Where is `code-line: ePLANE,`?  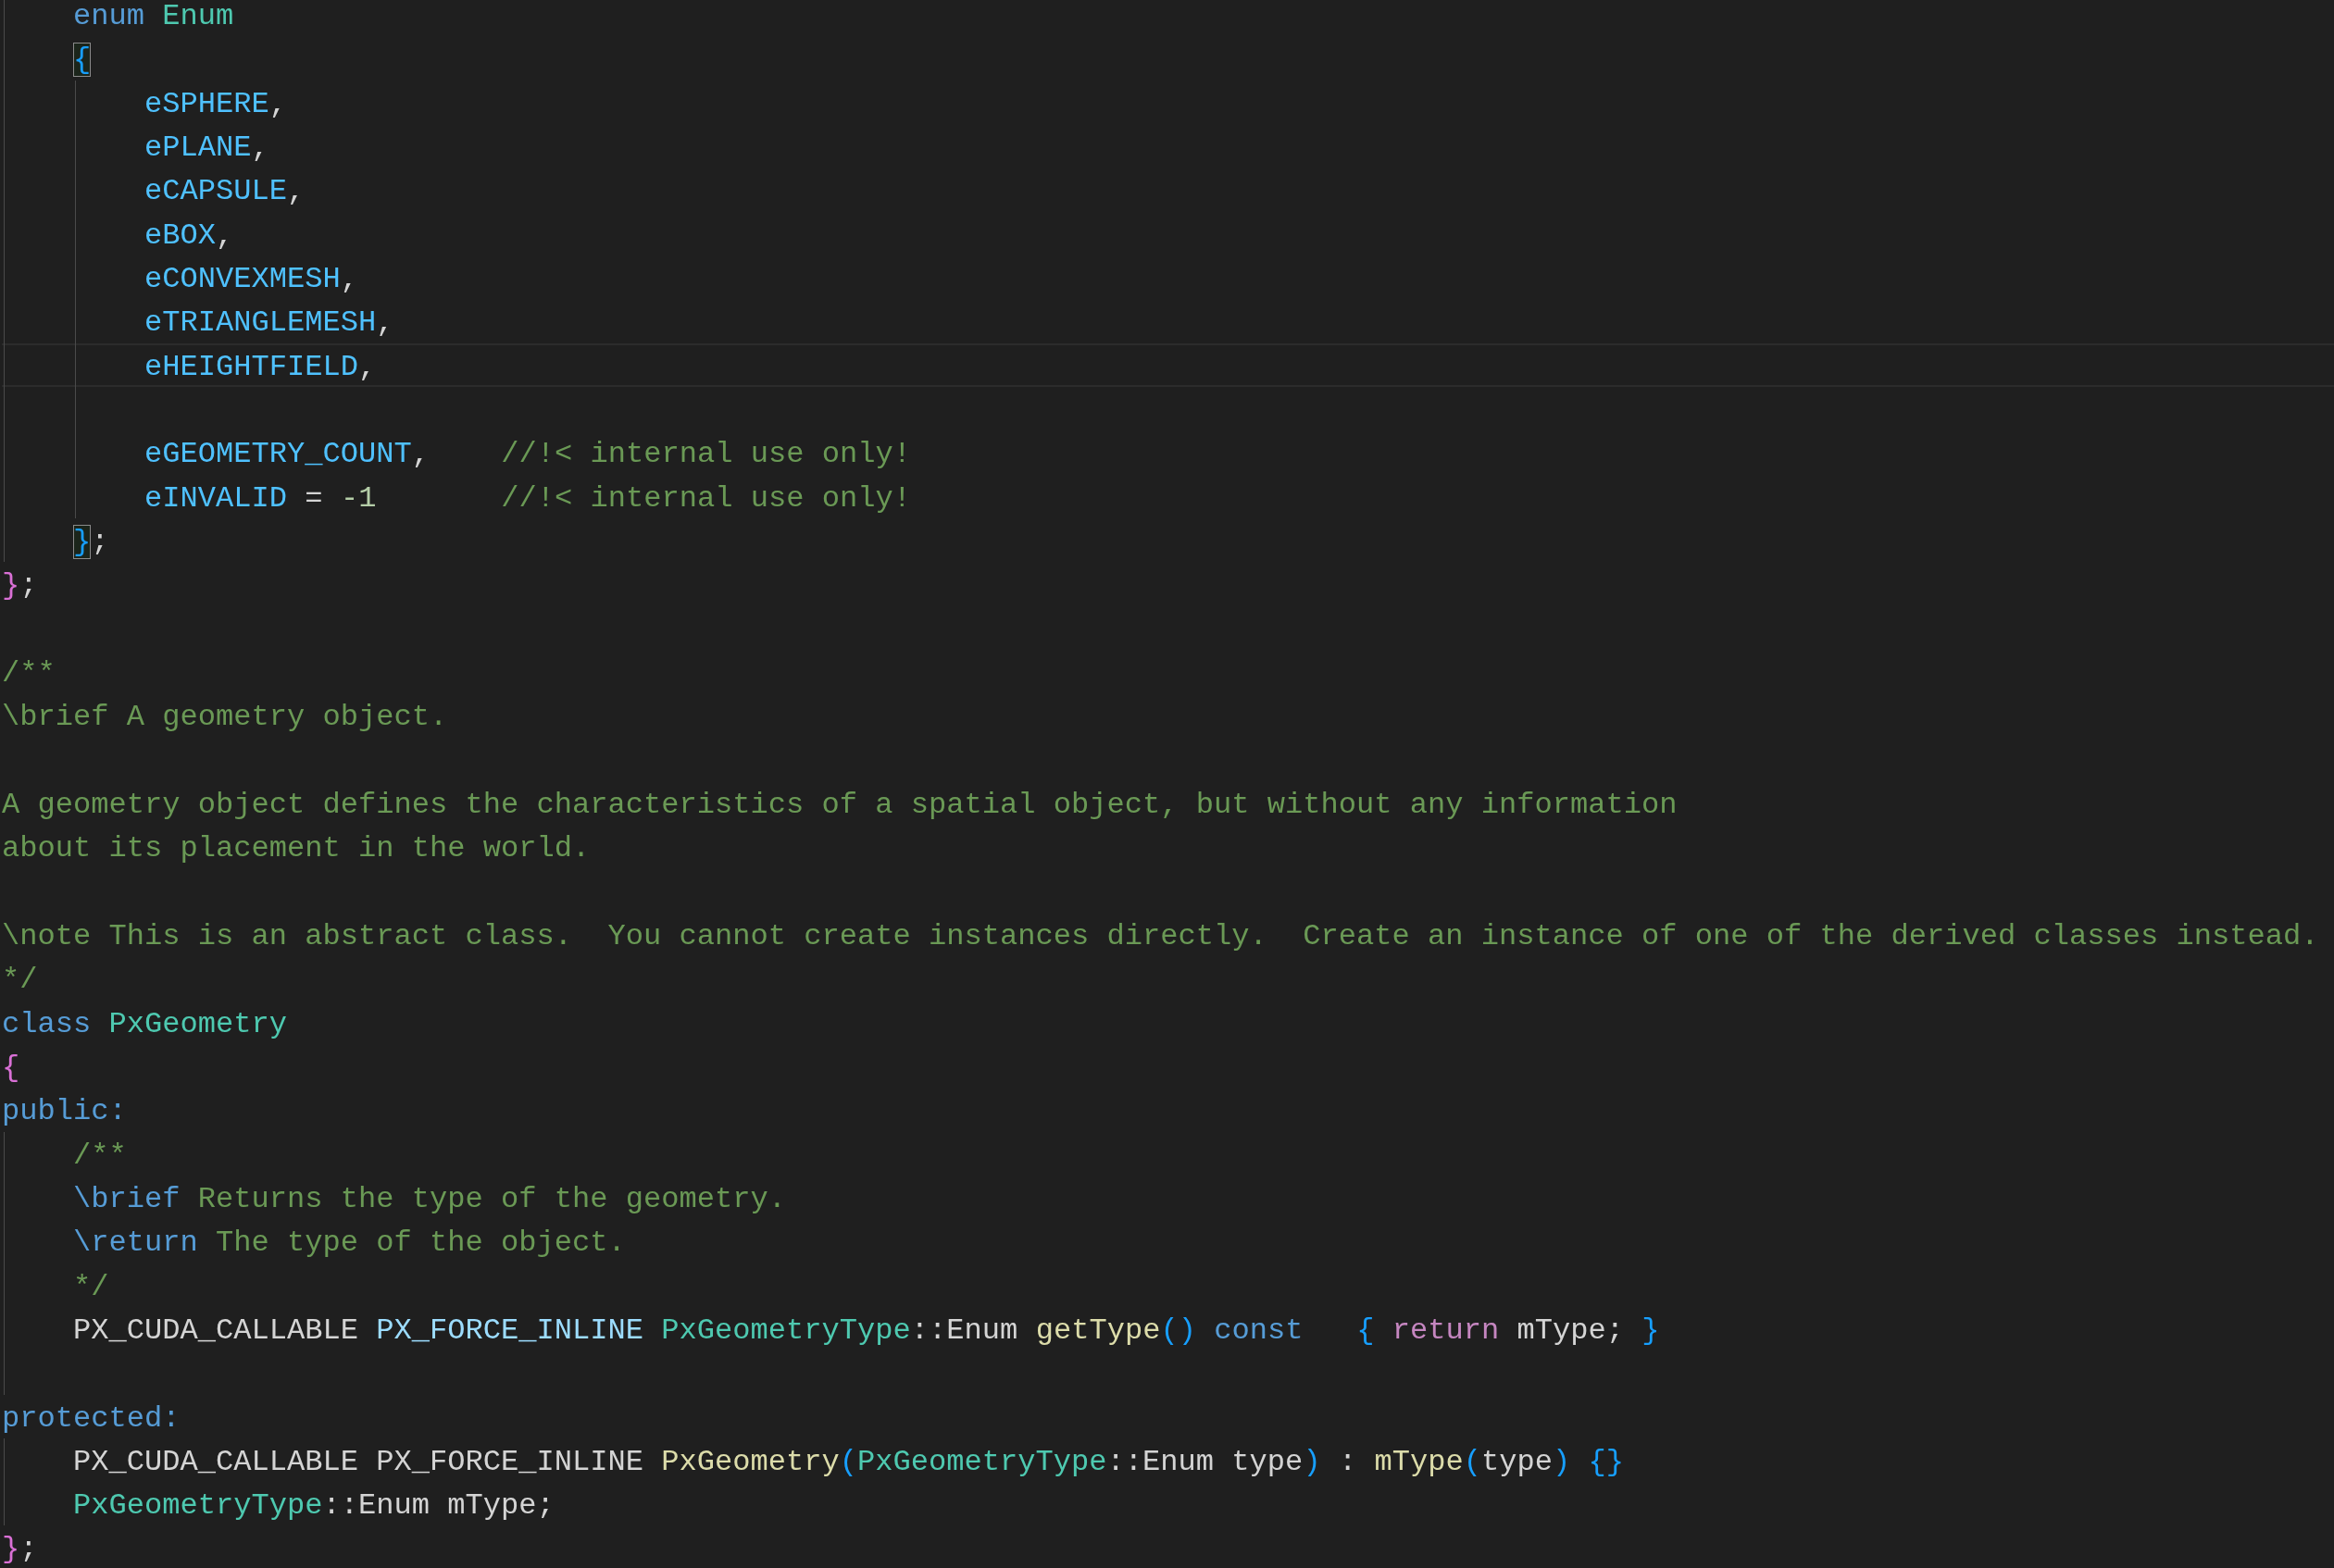 code-line: ePLANE, is located at coordinates (206, 148).